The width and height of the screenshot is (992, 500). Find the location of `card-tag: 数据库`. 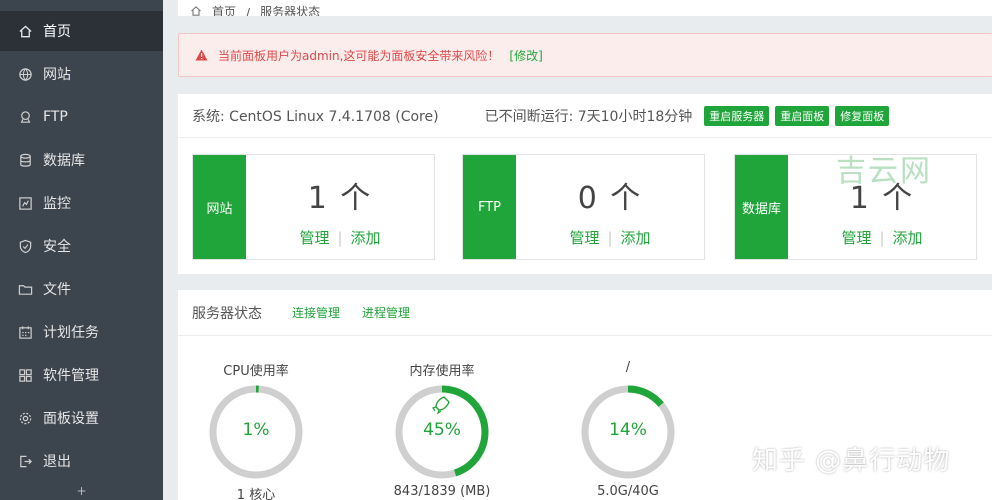

card-tag: 数据库 is located at coordinates (761, 207).